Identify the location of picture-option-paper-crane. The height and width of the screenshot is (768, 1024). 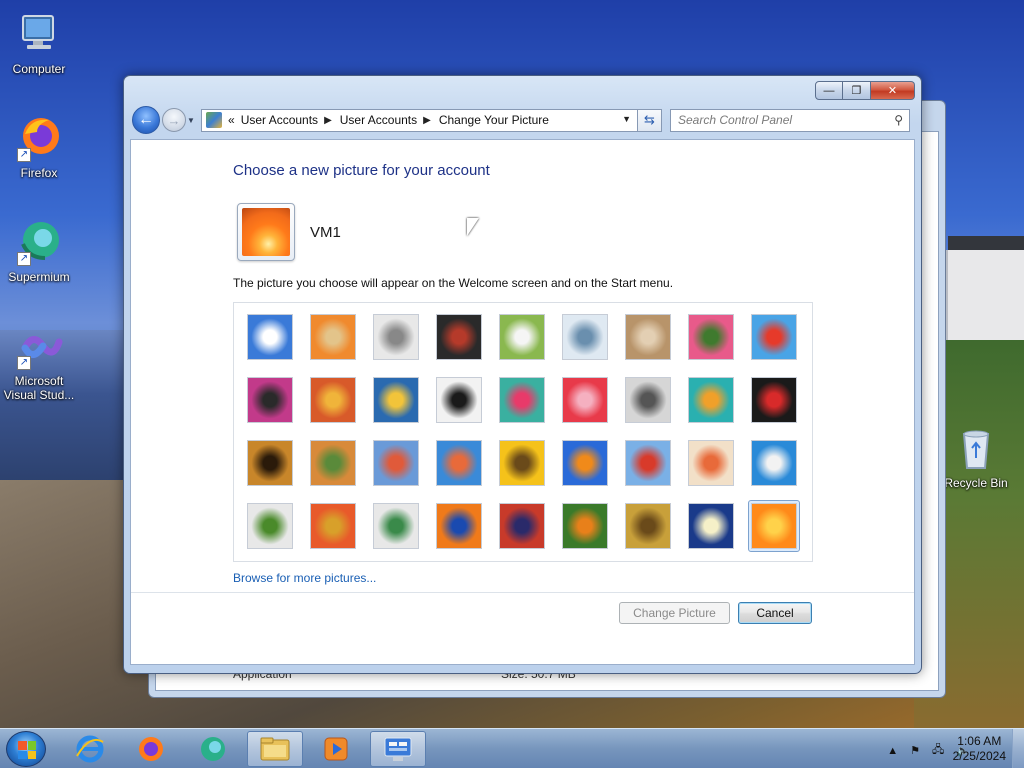
(774, 400).